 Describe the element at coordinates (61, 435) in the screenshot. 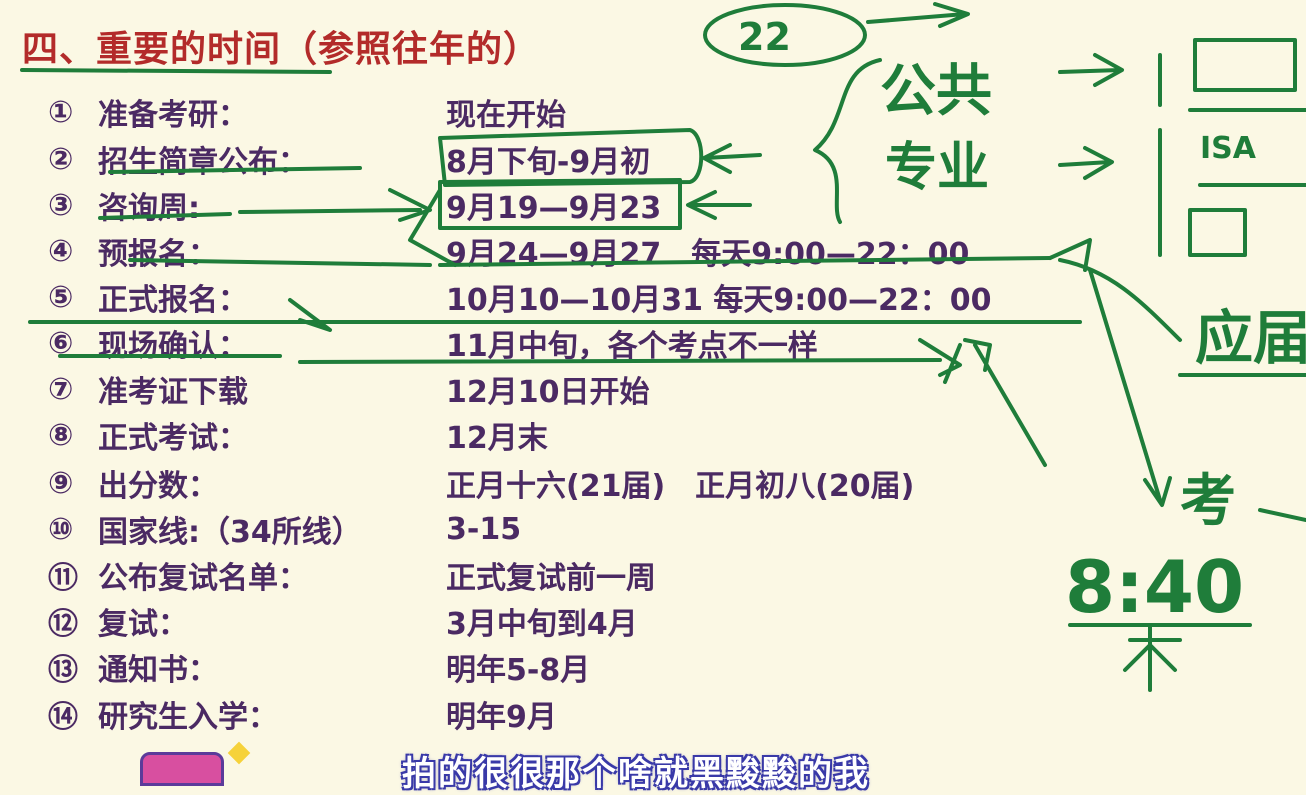

I see `row-number: ⑧` at that location.